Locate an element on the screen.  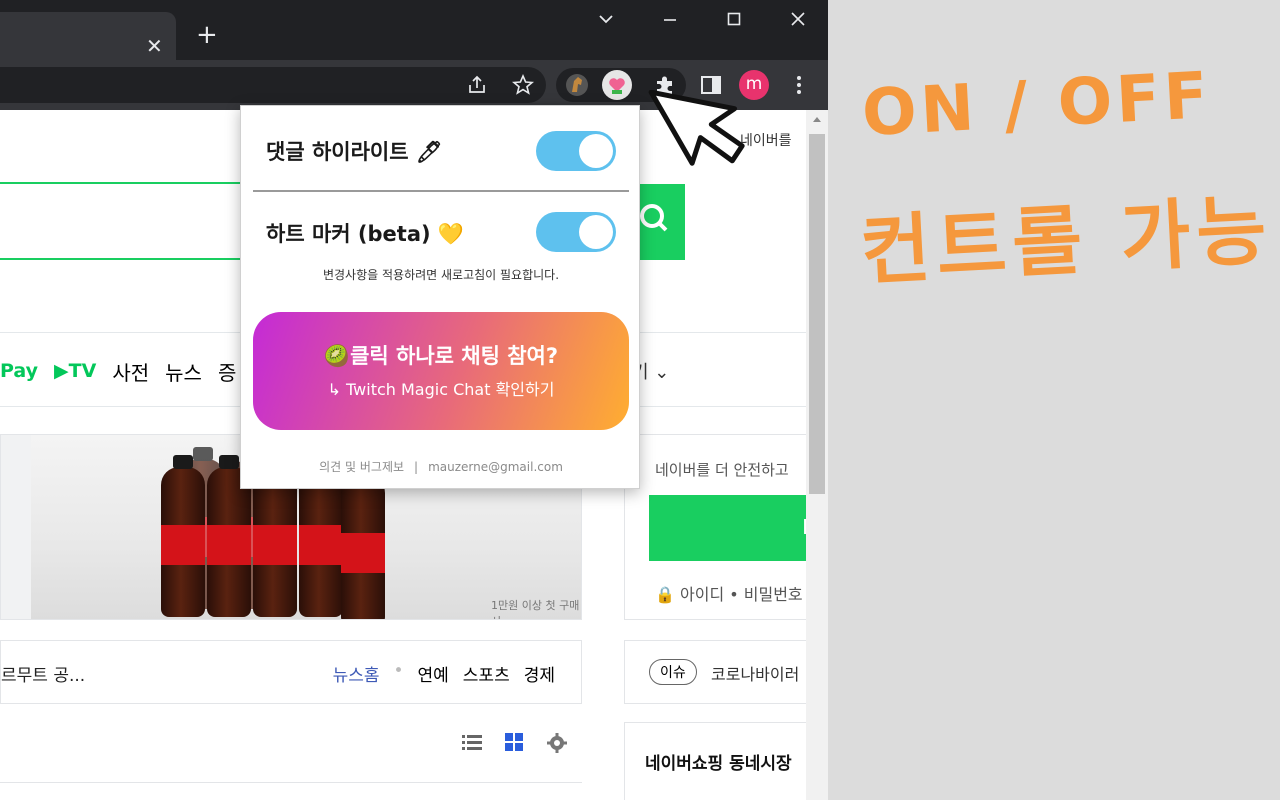
address-bar is located at coordinates (273, 85).